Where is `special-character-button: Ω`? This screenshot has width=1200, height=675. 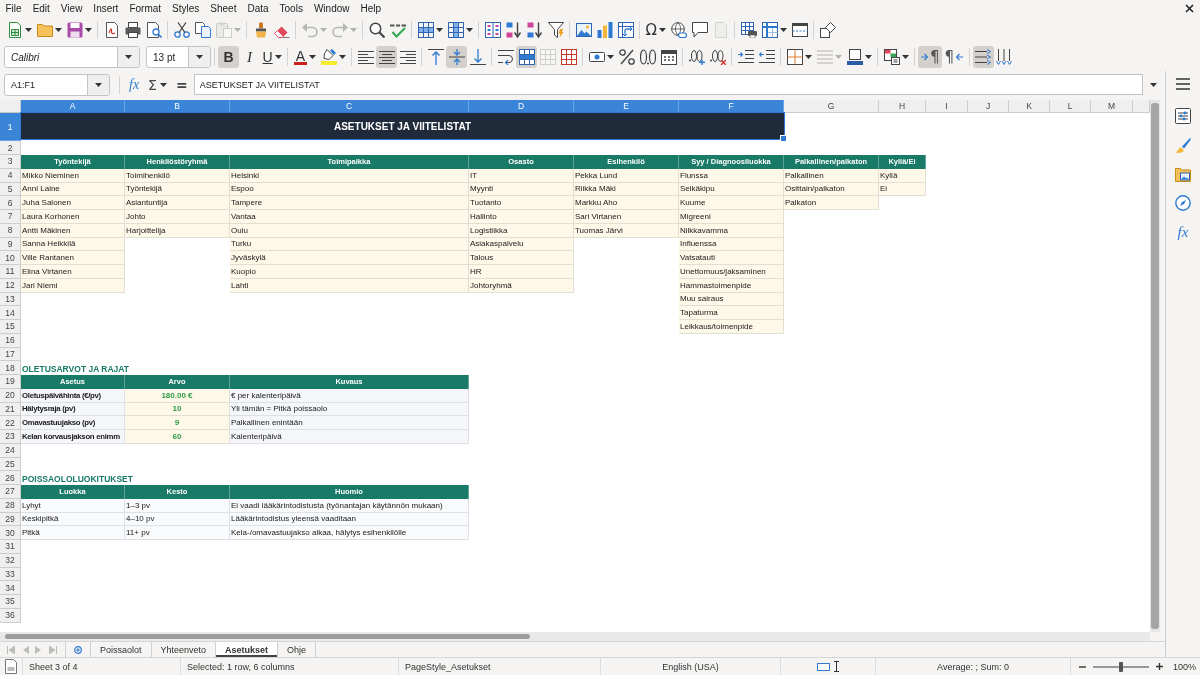
special-character-button: Ω is located at coordinates (656, 30).